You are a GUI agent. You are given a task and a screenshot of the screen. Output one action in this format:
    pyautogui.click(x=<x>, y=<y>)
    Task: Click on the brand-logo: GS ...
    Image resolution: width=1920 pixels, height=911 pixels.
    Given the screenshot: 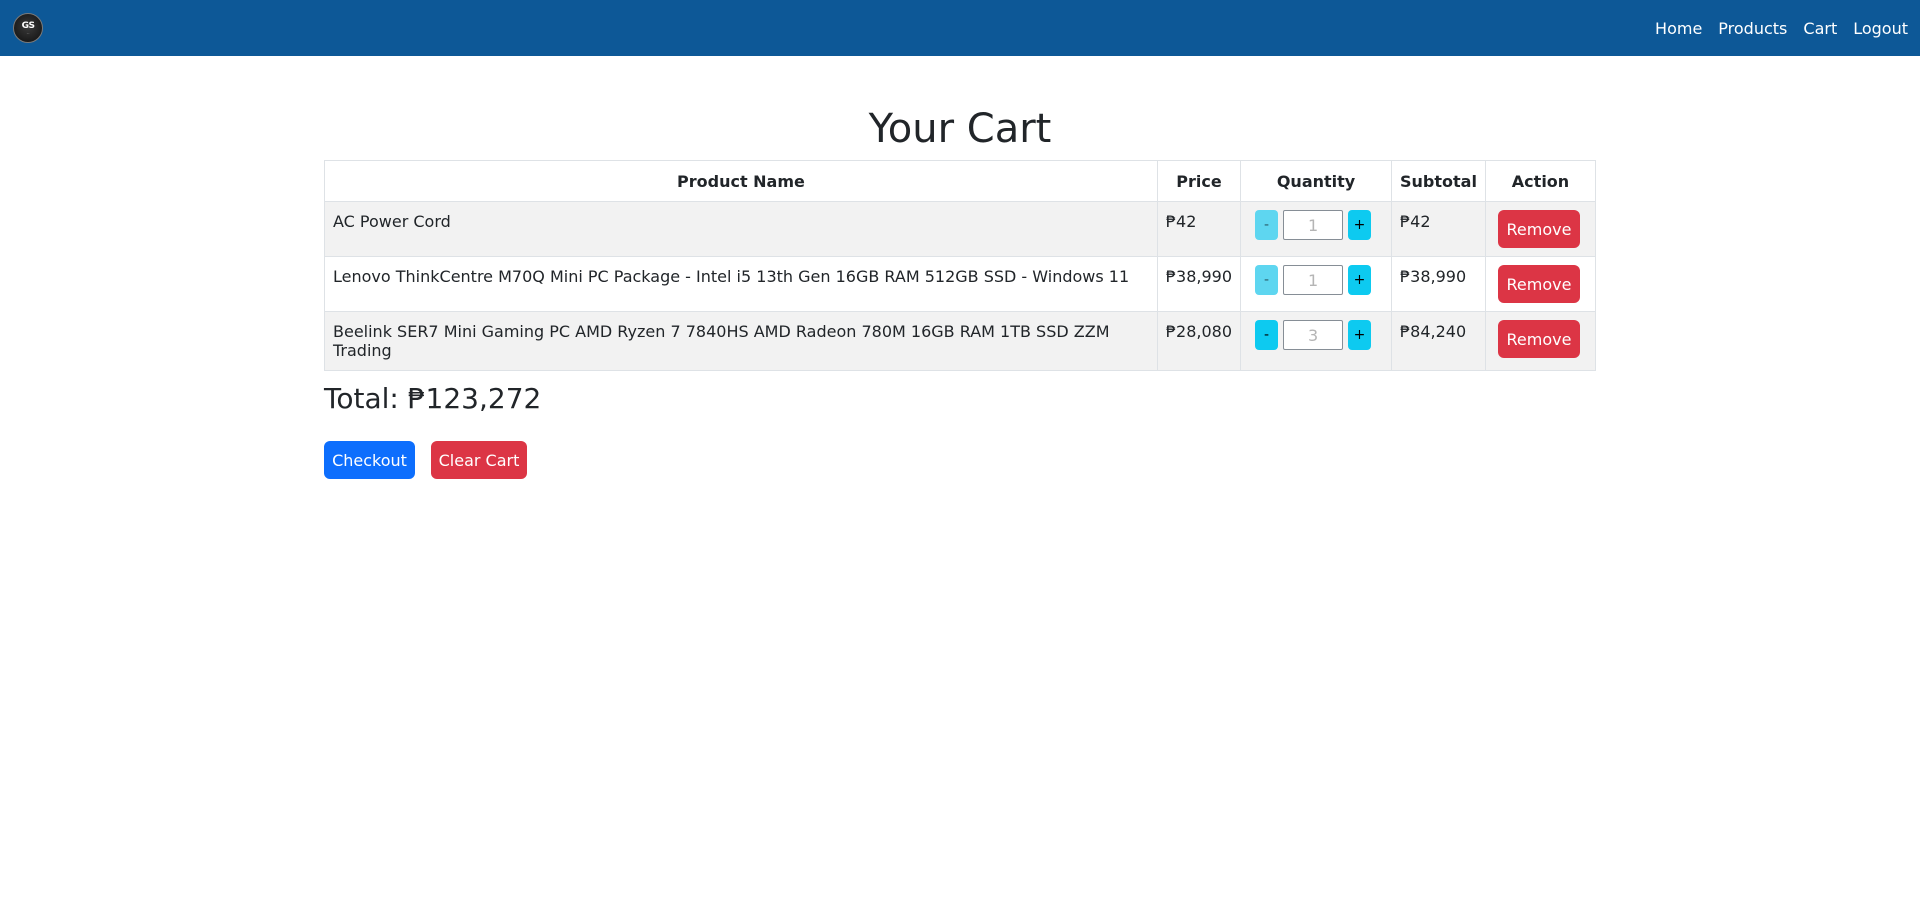 What is the action you would take?
    pyautogui.click(x=28, y=28)
    